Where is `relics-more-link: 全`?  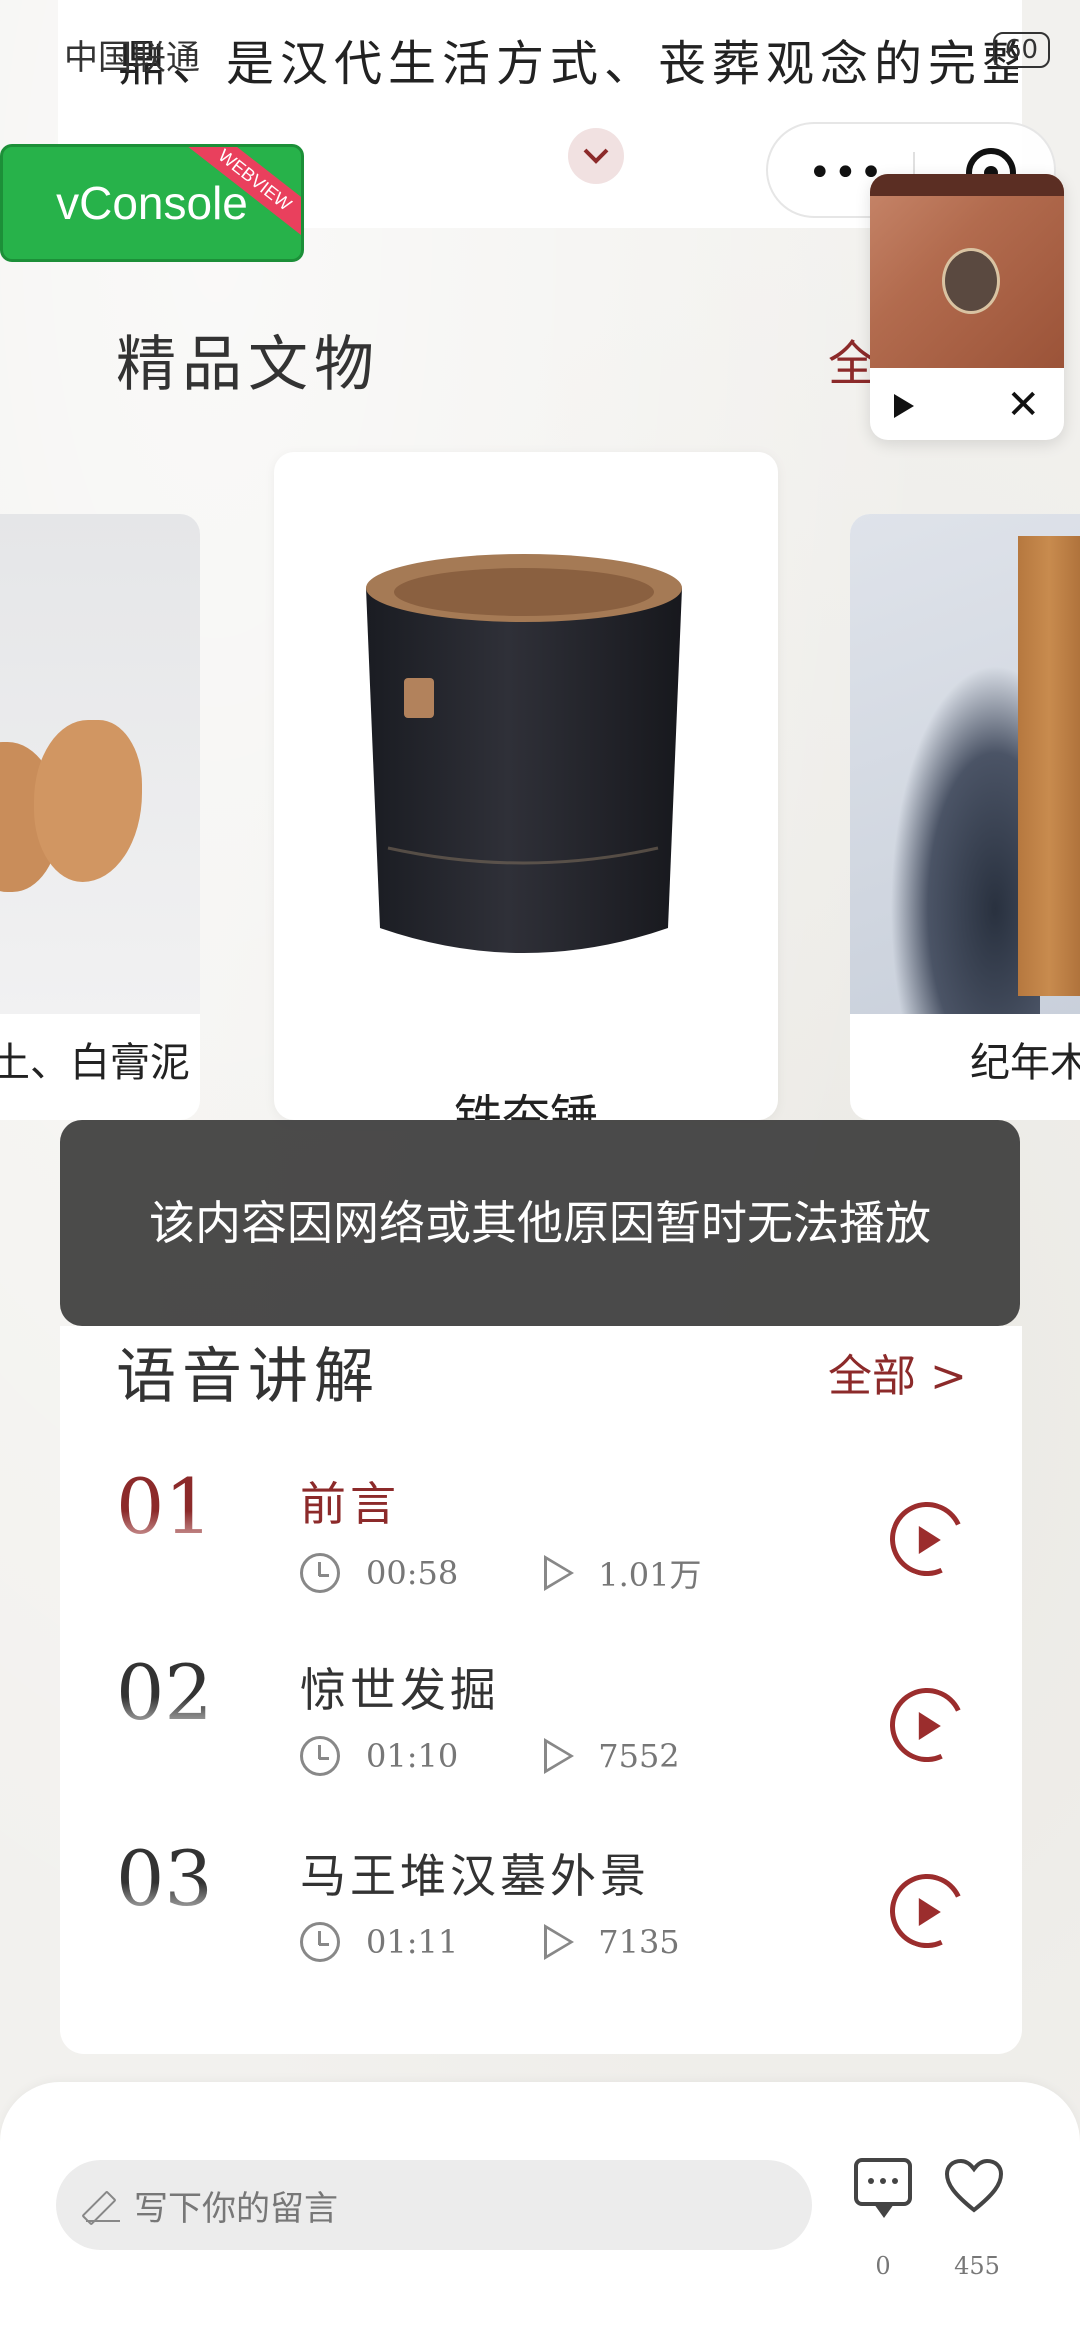
relics-more-link: 全 is located at coordinates (852, 359).